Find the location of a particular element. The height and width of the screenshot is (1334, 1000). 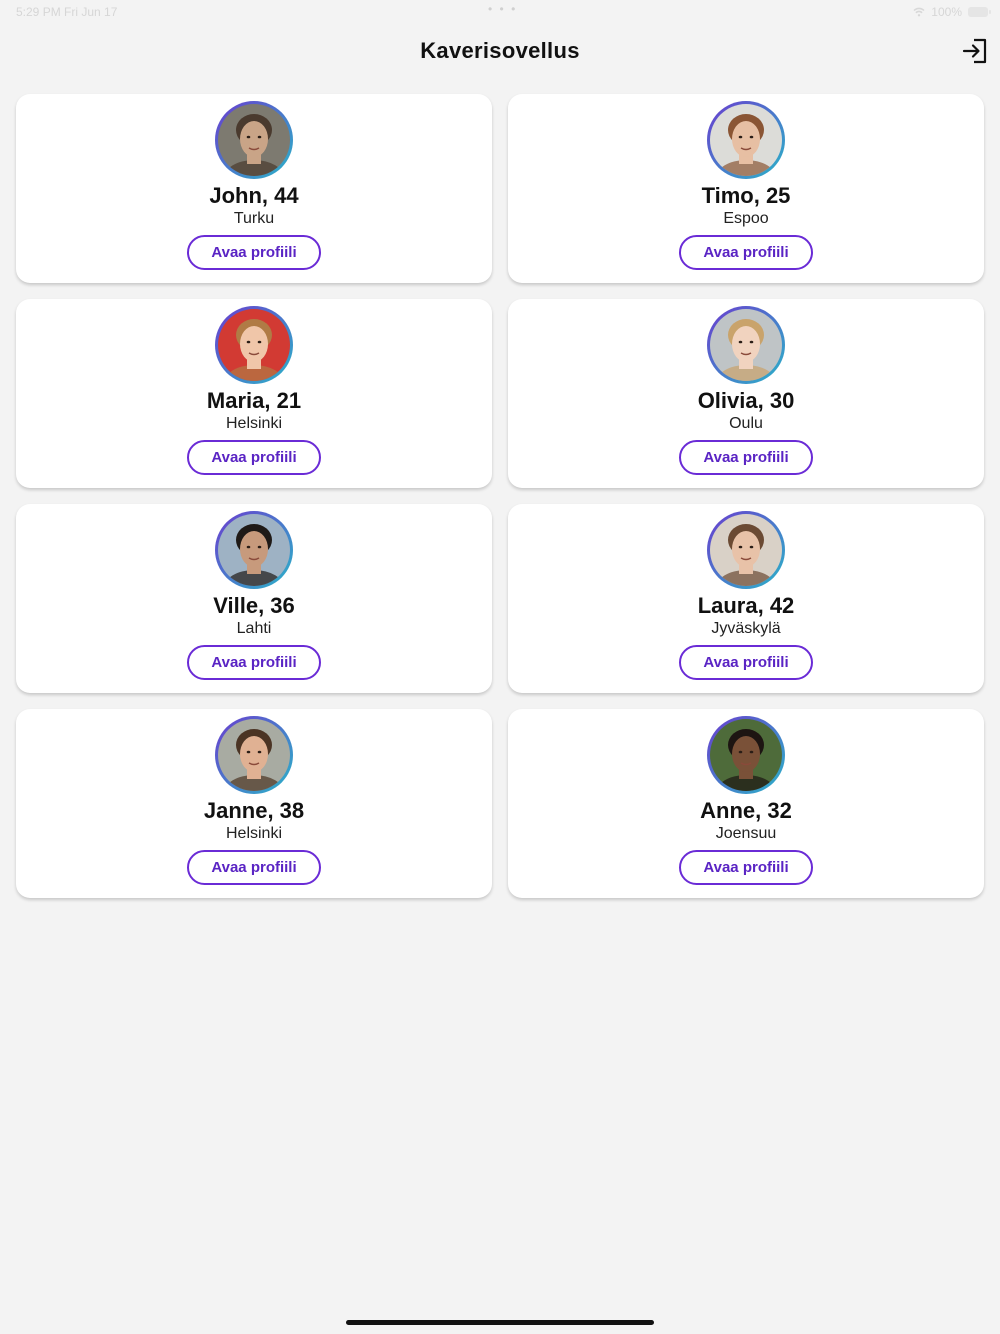

battery-percent: 100% is located at coordinates (946, 12).